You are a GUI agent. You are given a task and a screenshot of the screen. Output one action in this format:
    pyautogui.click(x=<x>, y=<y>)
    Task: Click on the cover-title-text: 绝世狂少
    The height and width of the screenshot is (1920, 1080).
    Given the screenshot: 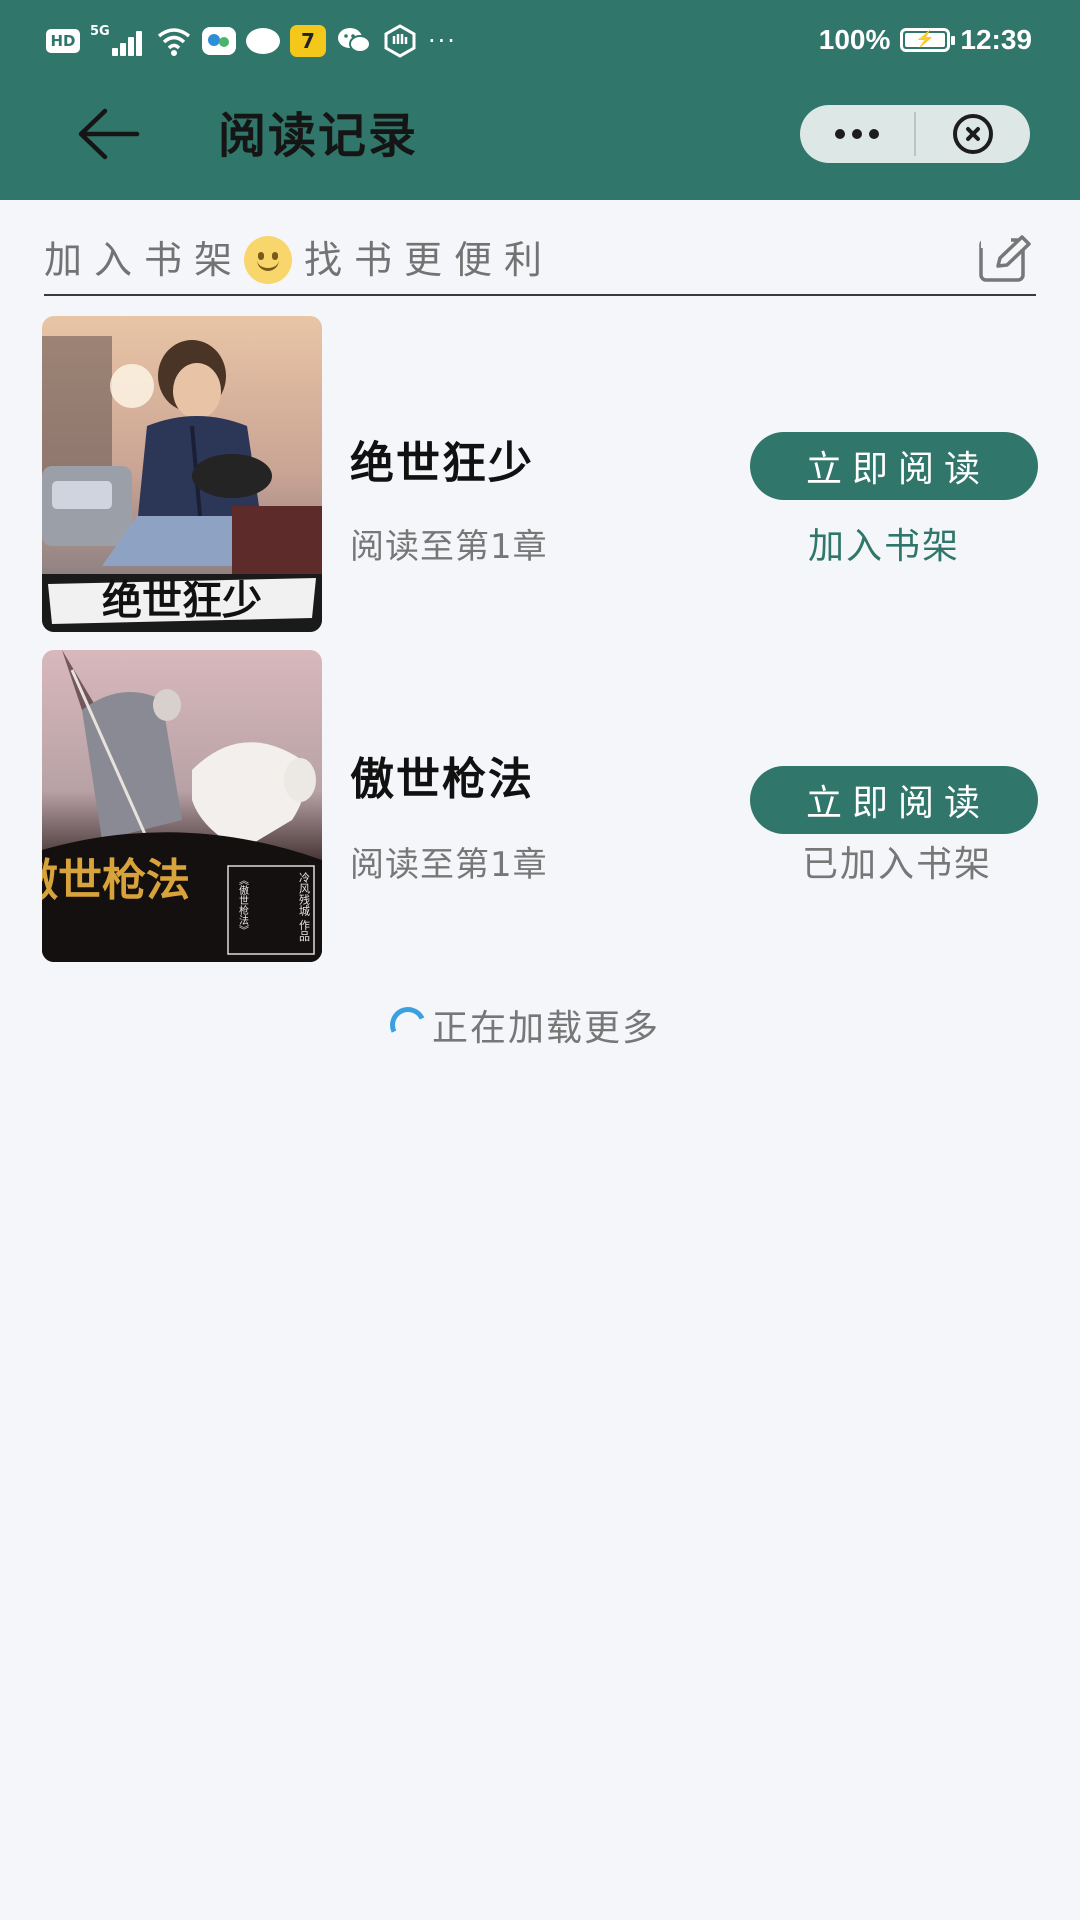 What is the action you would take?
    pyautogui.click(x=182, y=600)
    